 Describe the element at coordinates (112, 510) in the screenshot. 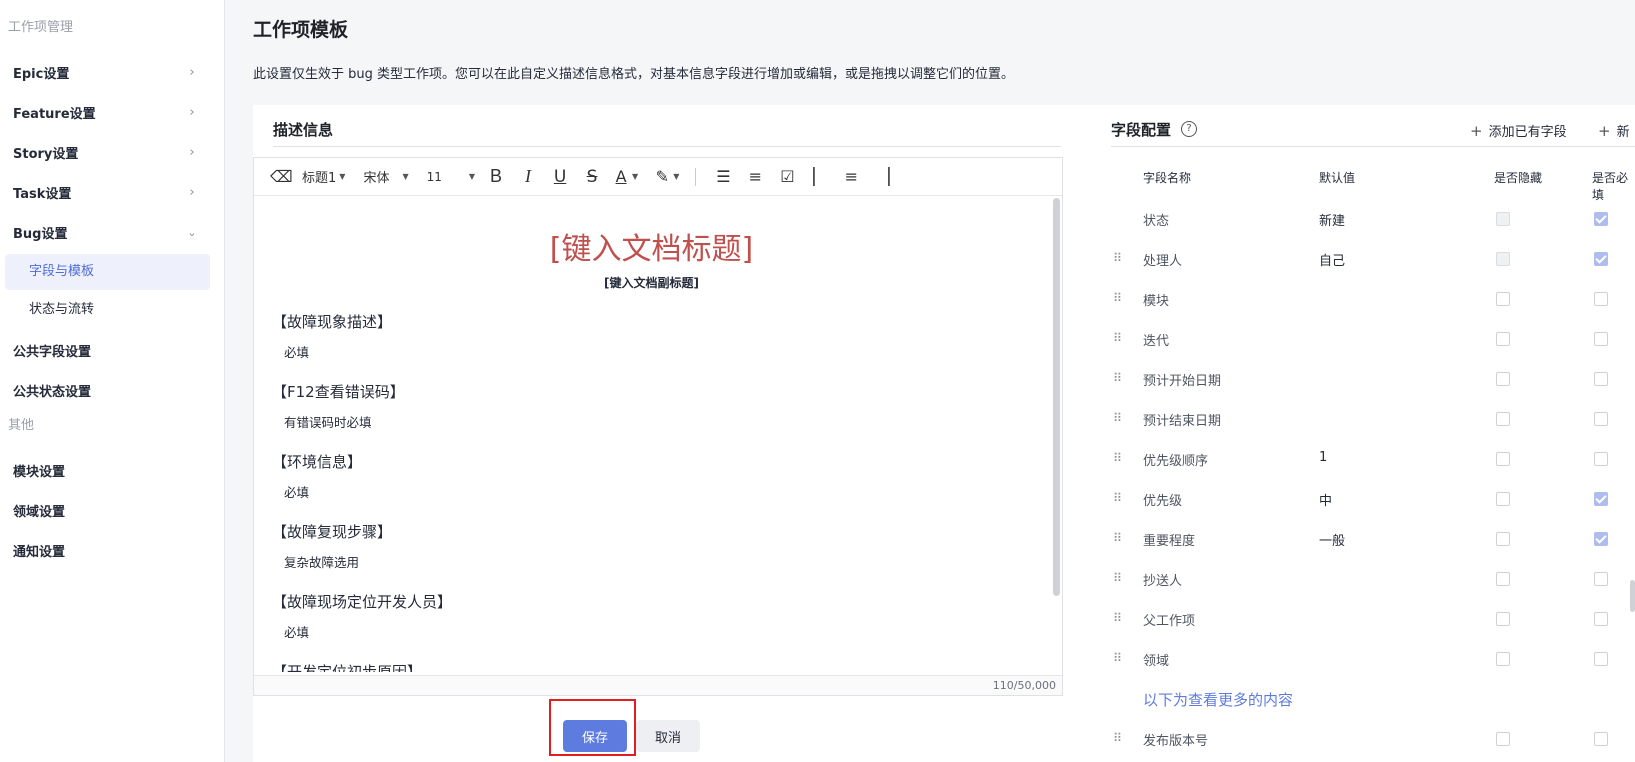

I see `sidebar-item-domain: 领域设置` at that location.